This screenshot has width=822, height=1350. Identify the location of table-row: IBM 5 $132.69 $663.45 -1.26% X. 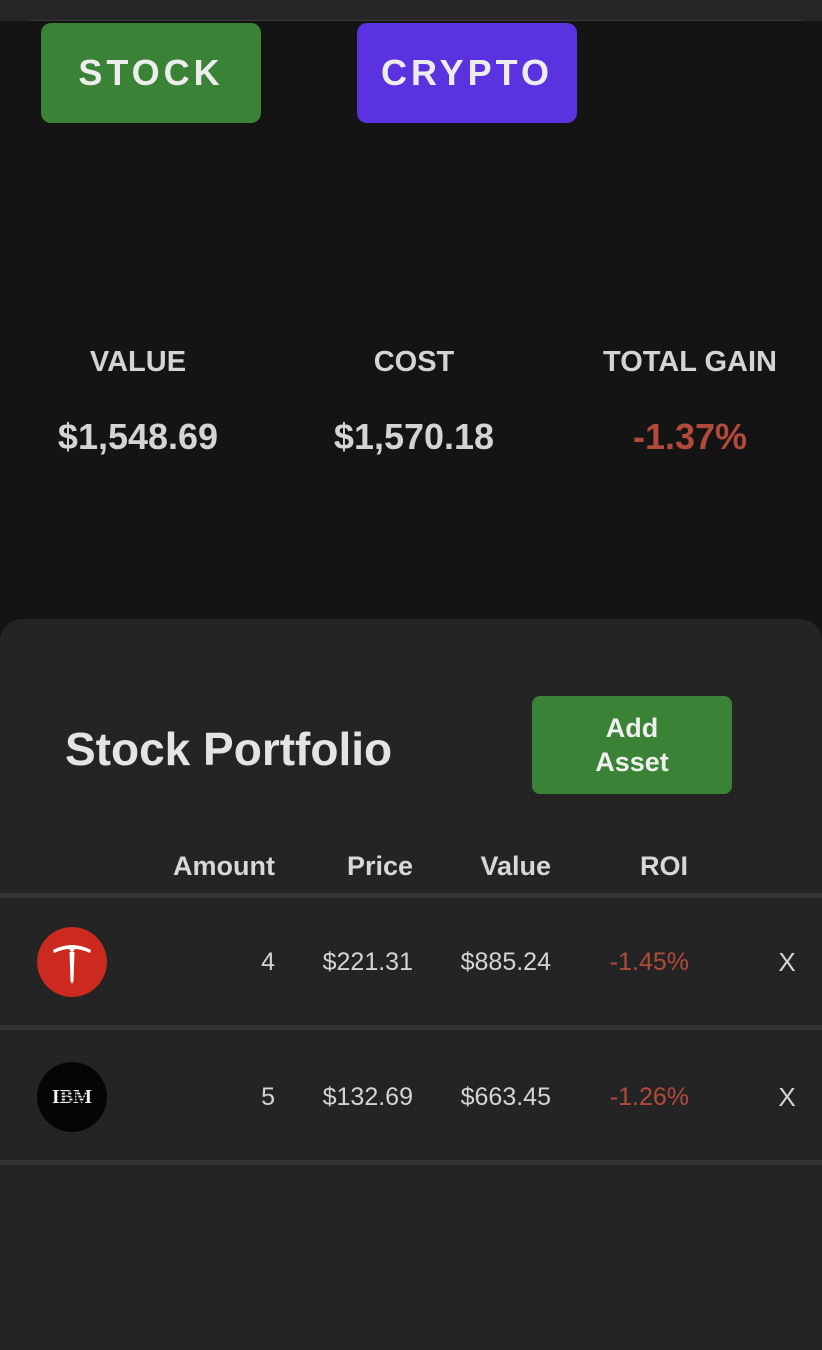
(411, 1097).